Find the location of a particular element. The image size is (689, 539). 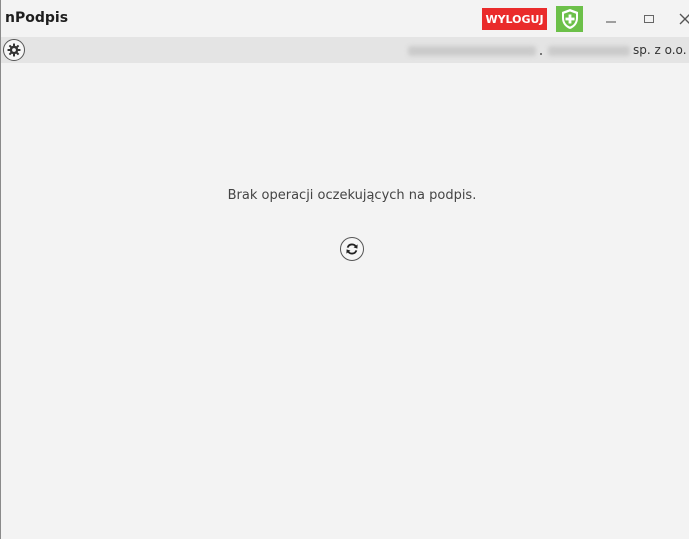

title-bar: nPodpis WYLOGUJ is located at coordinates (345, 18).